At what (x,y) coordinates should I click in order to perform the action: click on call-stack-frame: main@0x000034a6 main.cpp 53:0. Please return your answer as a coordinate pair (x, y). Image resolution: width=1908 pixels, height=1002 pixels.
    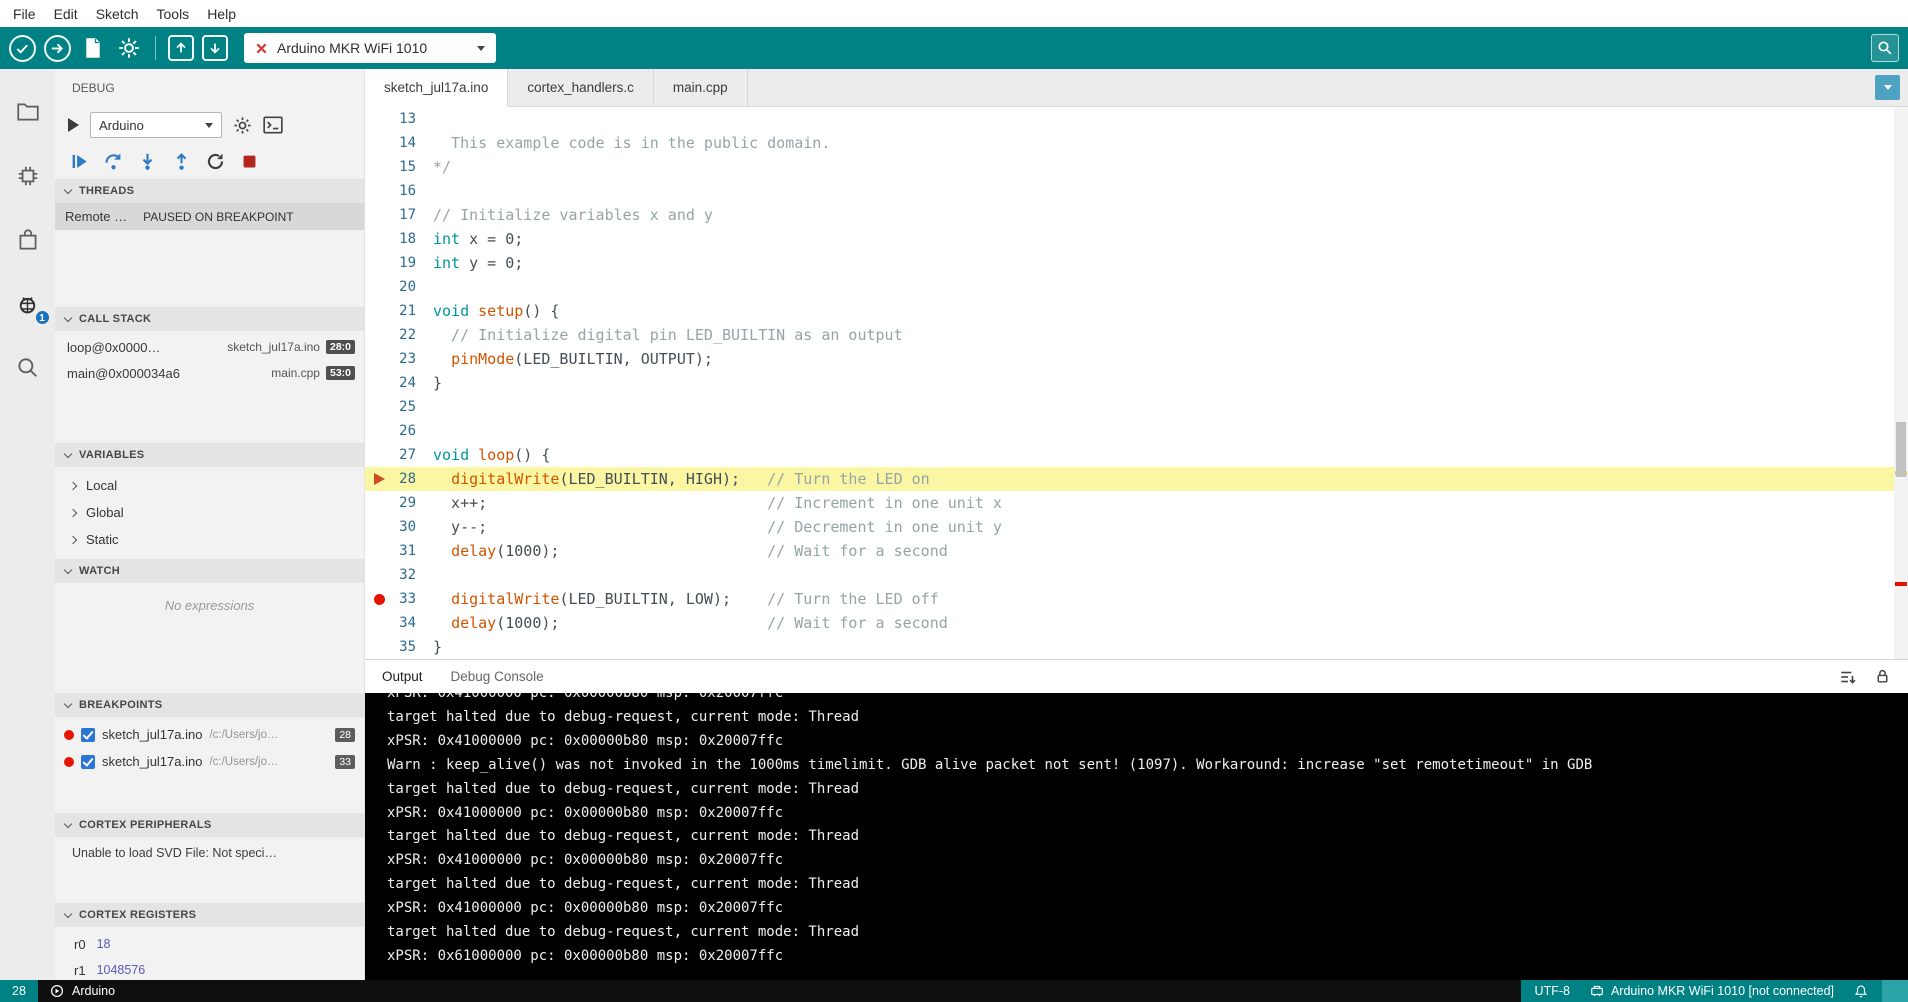
    Looking at the image, I should click on (209, 373).